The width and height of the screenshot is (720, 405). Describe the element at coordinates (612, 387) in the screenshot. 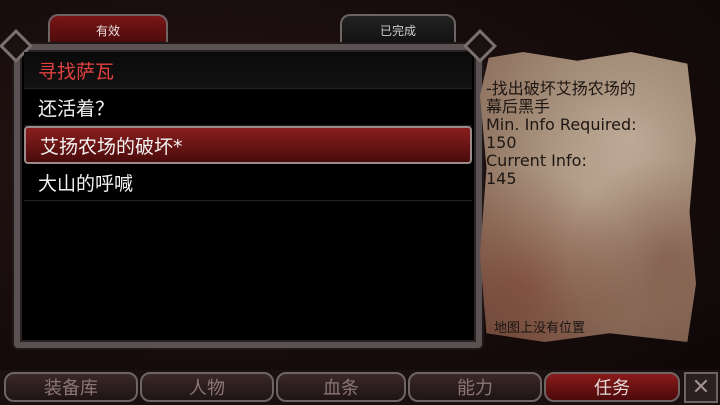

I see `tab-quests: 任务` at that location.